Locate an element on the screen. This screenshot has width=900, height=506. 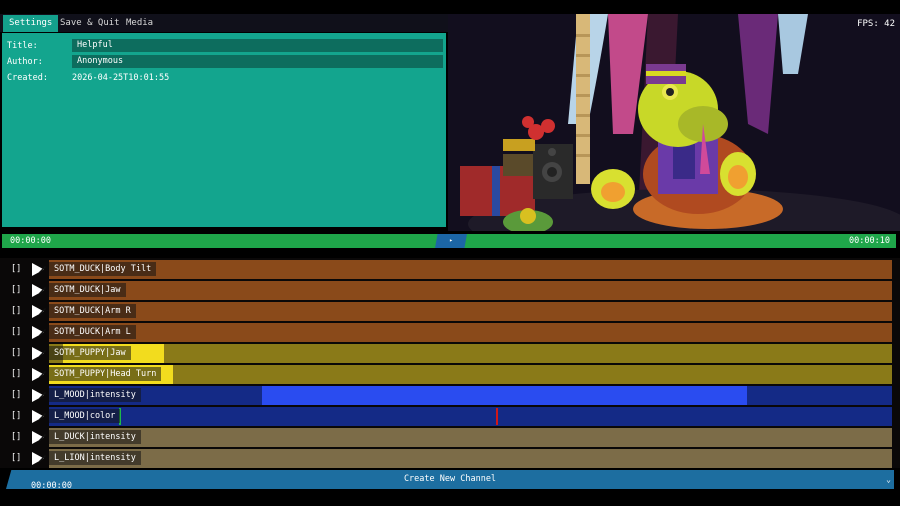
channel-track: SOTM_DUCK|Jaw is located at coordinates (470, 290).